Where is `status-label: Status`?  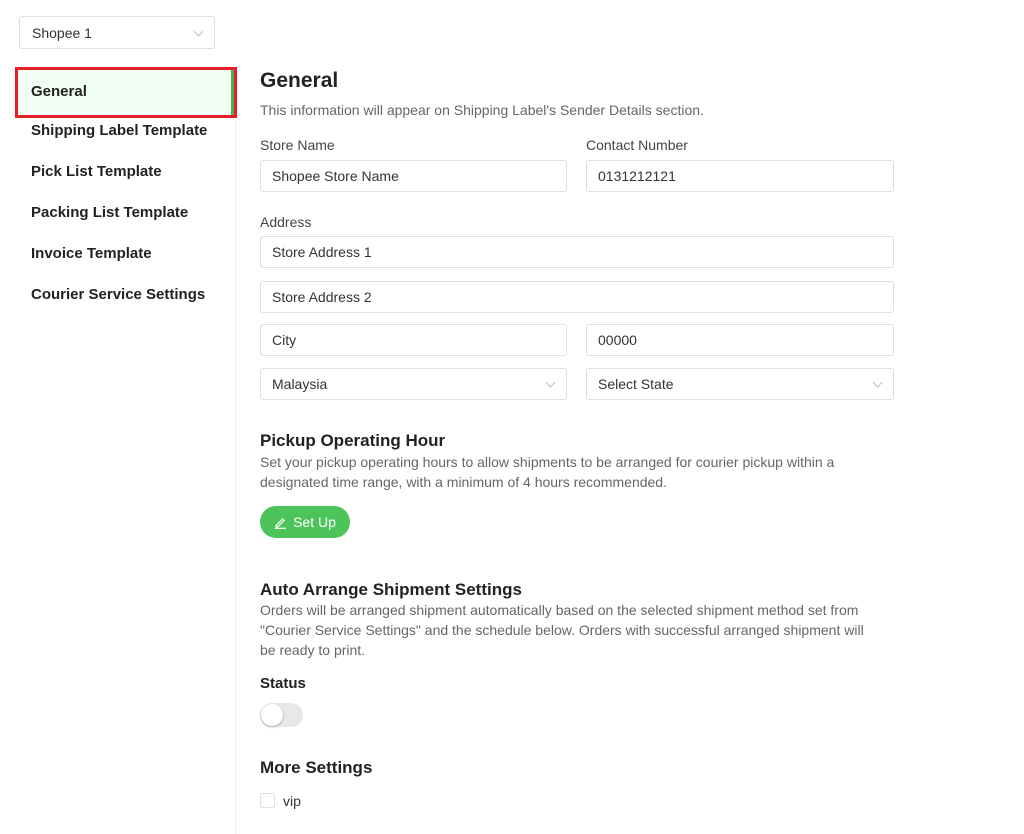 status-label: Status is located at coordinates (283, 683).